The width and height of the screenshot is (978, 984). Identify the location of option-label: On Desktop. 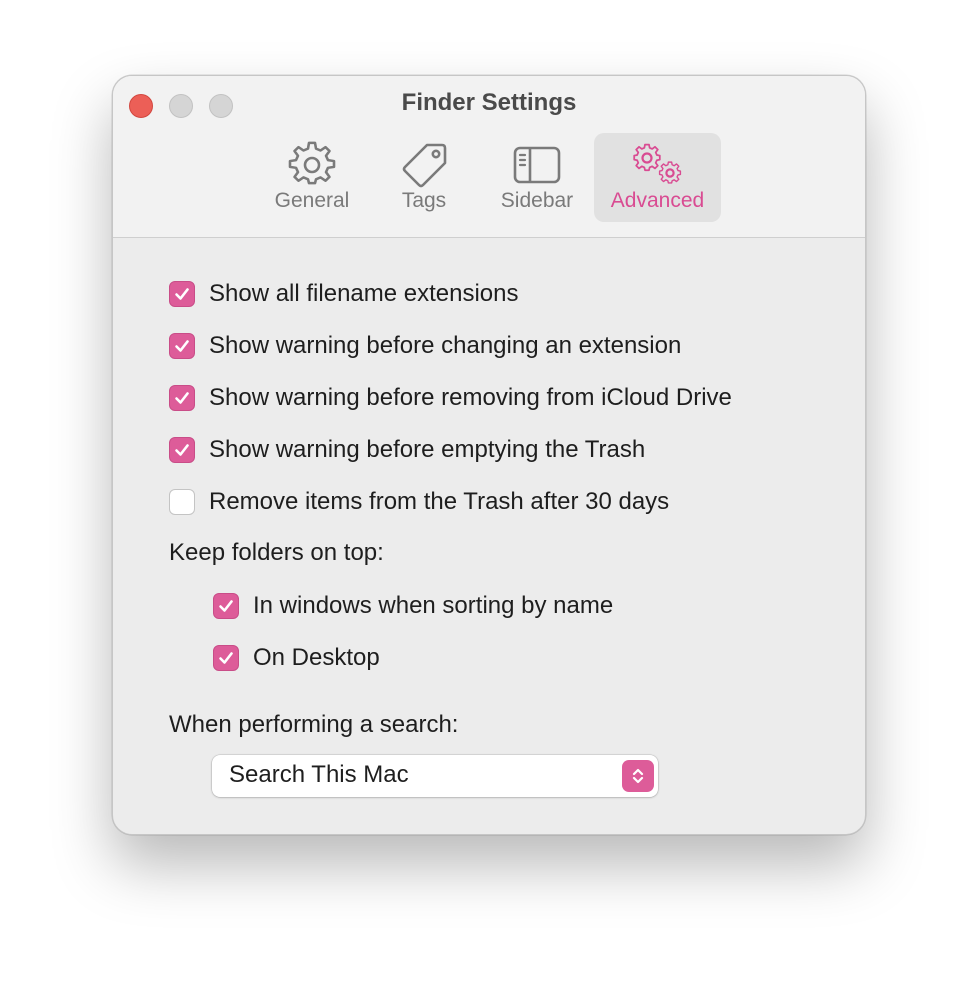
(316, 657).